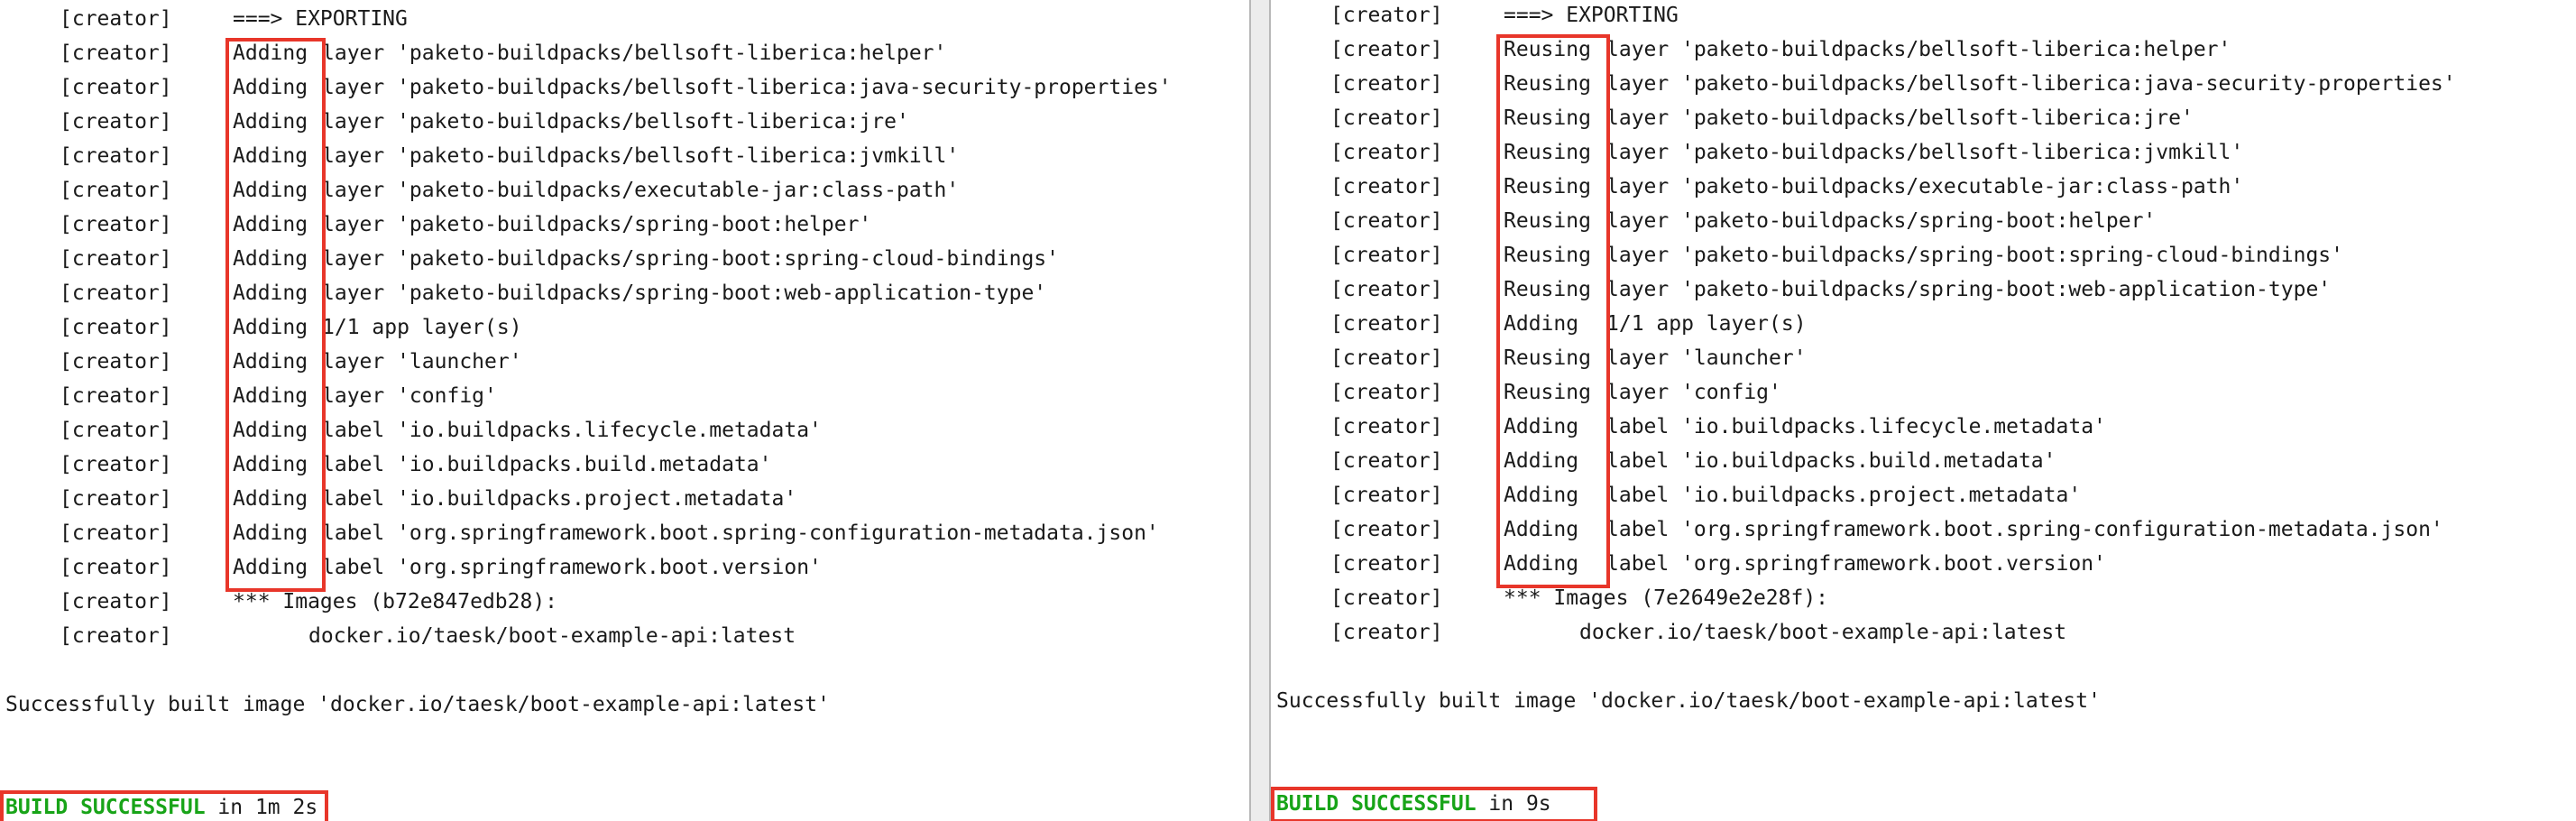 This screenshot has height=821, width=2576. Describe the element at coordinates (1667, 598) in the screenshot. I see `log-message: *** Images (7e2649e2e28f):` at that location.